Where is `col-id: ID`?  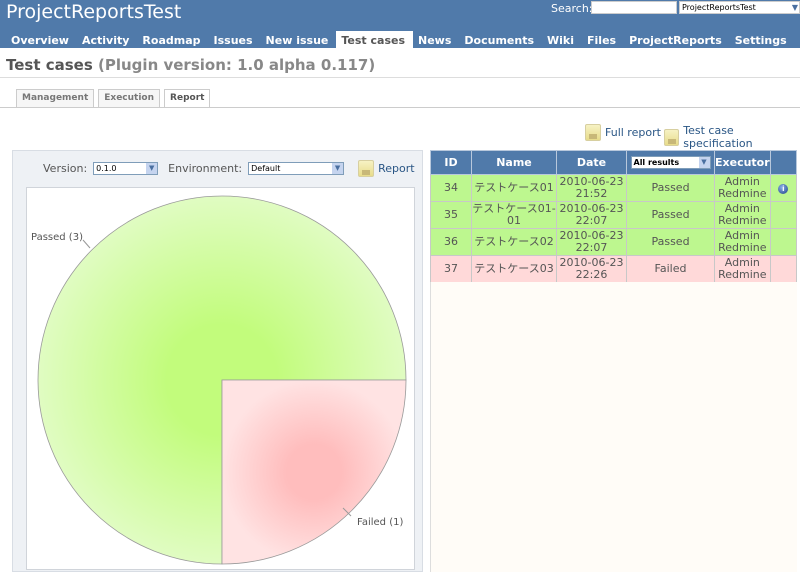
col-id: ID is located at coordinates (451, 162).